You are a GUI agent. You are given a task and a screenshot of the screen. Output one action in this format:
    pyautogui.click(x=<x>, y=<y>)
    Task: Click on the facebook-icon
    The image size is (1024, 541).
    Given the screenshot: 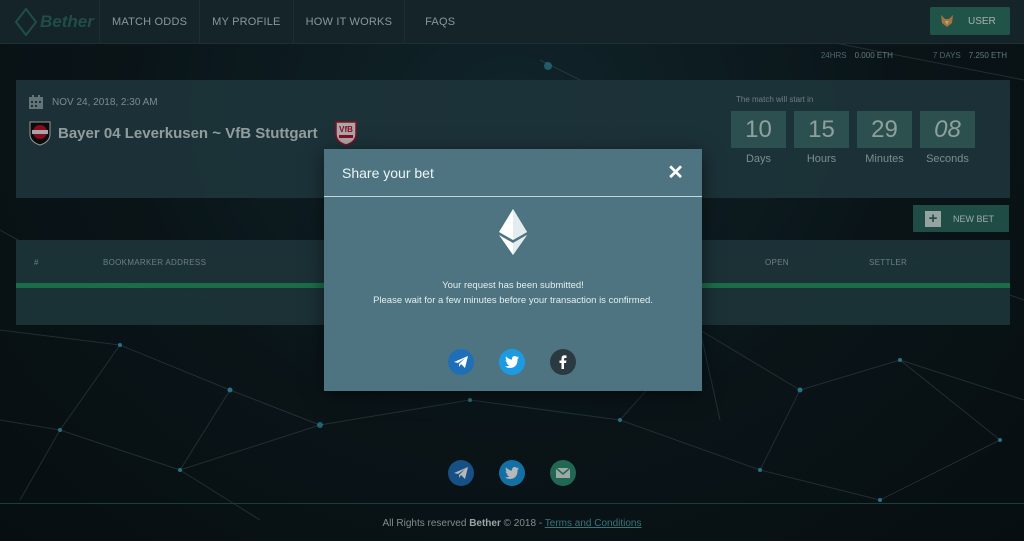 What is the action you would take?
    pyautogui.click(x=563, y=362)
    